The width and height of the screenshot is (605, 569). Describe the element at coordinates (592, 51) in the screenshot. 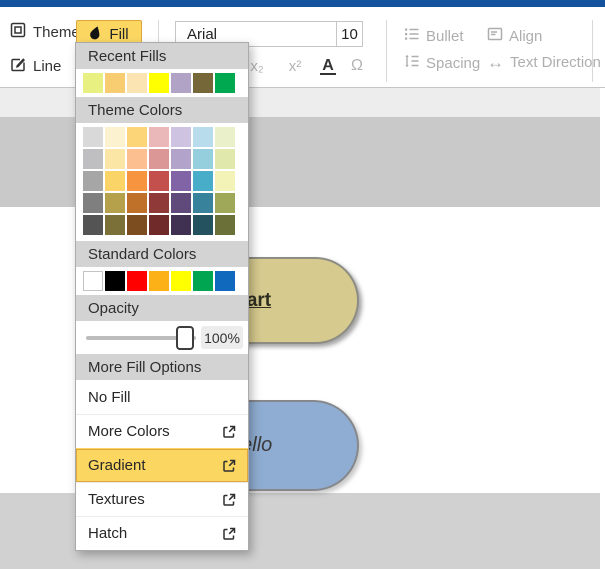

I see `toolbar-separator` at that location.